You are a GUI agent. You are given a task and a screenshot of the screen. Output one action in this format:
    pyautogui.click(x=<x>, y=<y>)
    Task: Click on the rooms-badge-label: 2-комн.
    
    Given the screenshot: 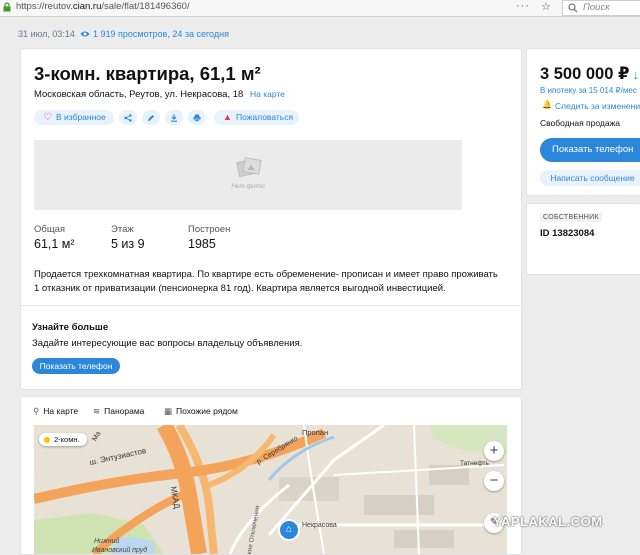 What is the action you would take?
    pyautogui.click(x=67, y=439)
    